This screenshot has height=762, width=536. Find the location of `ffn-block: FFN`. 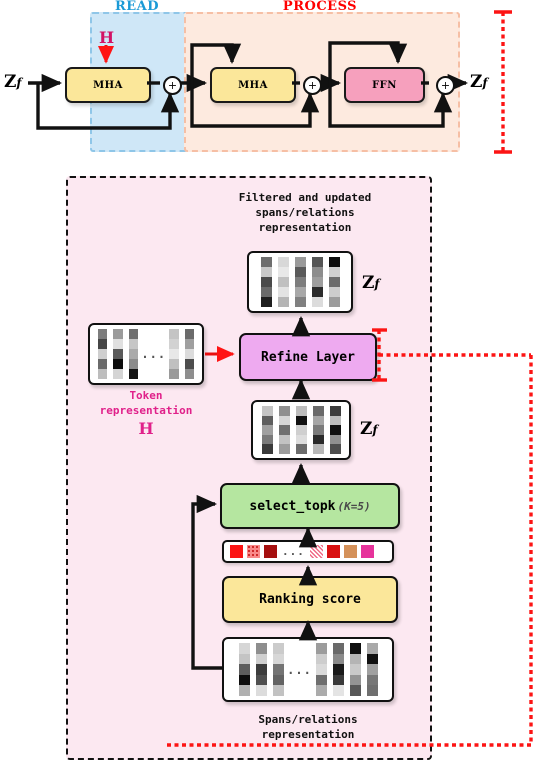

ffn-block: FFN is located at coordinates (384, 85).